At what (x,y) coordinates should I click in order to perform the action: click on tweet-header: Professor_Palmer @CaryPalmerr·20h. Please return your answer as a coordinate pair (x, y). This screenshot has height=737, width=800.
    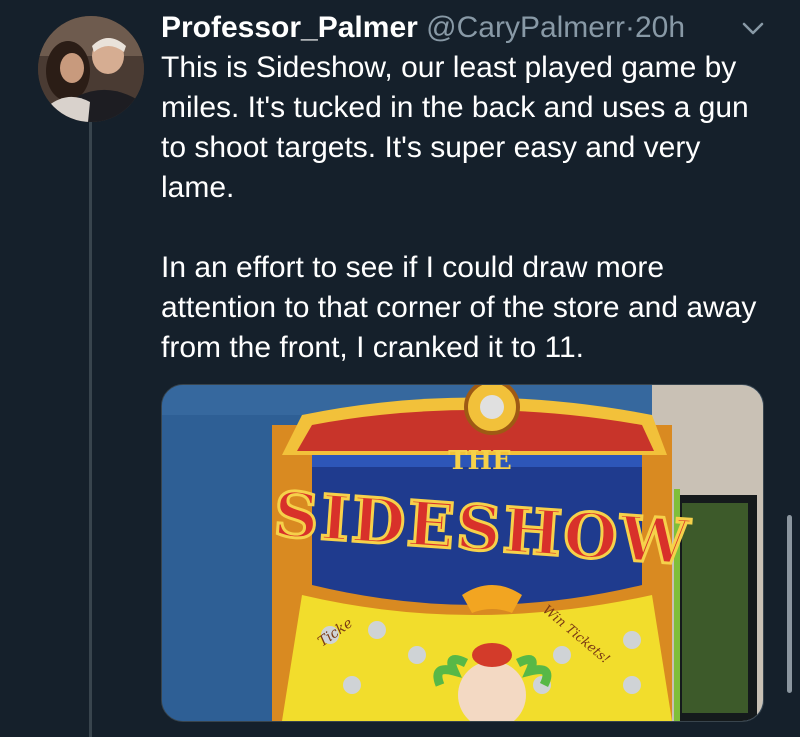
    Looking at the image, I should click on (460, 28).